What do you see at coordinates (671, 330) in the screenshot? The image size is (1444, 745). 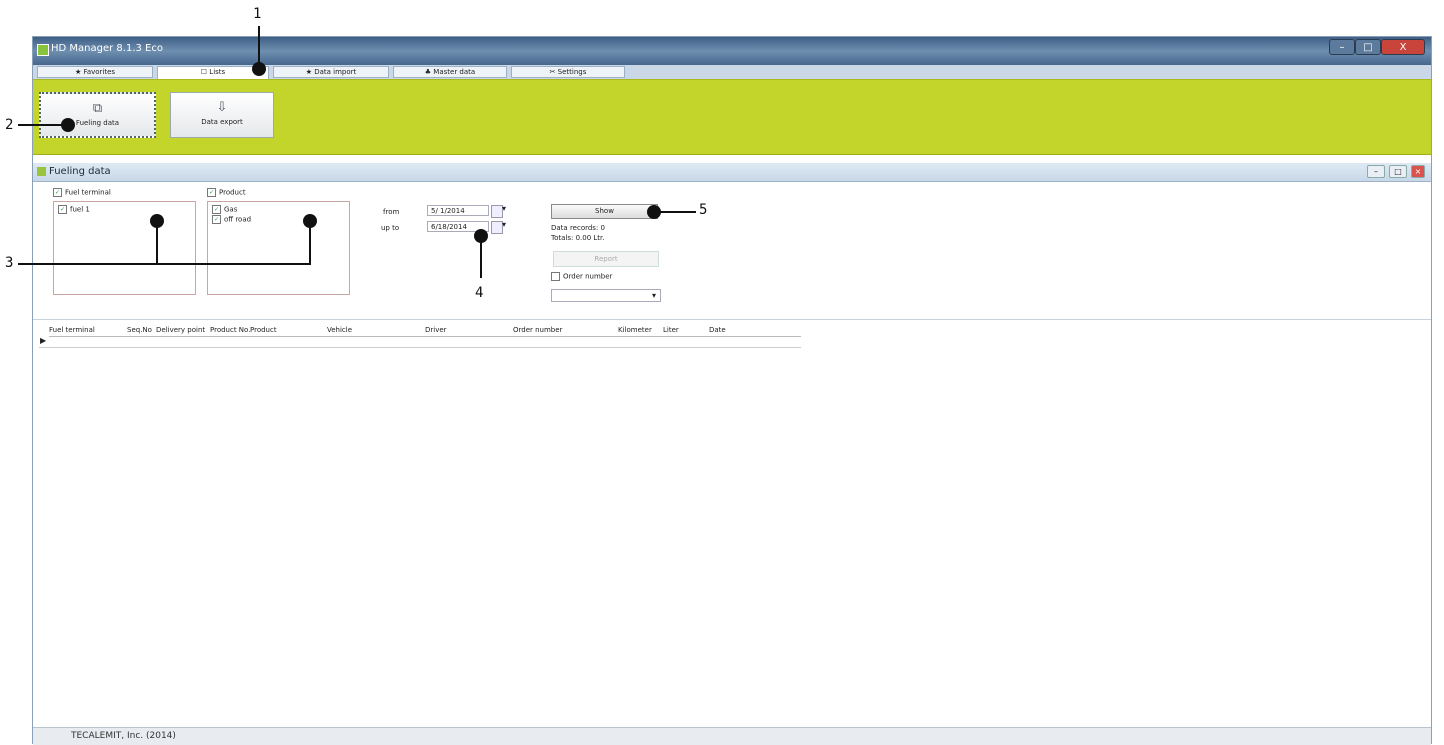 I see `column-header: Liter` at bounding box center [671, 330].